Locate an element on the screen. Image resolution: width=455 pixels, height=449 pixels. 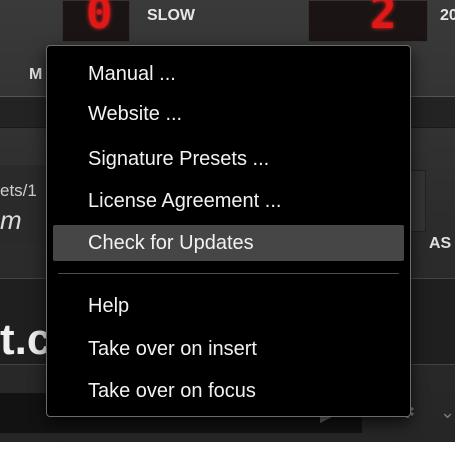
speed-label: SLOW is located at coordinates (171, 15).